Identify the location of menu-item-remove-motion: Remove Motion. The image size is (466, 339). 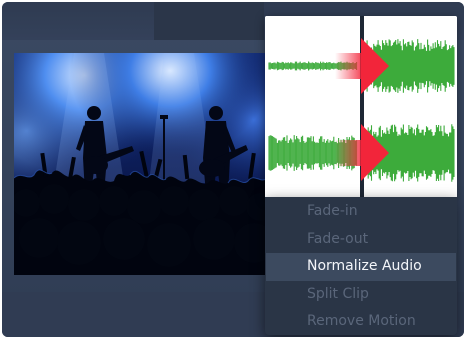
(361, 322).